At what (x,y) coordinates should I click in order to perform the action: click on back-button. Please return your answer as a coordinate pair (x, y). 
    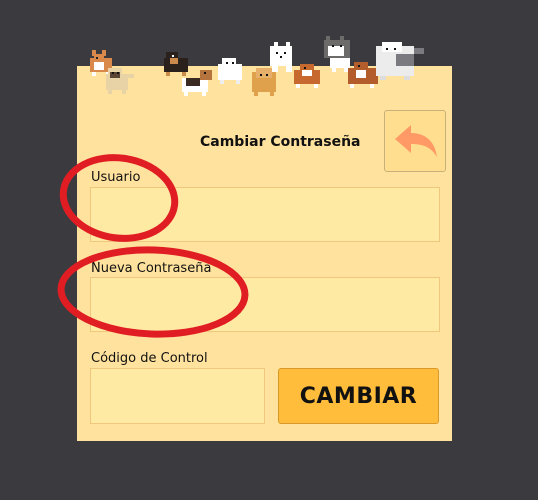
    Looking at the image, I should click on (415, 141).